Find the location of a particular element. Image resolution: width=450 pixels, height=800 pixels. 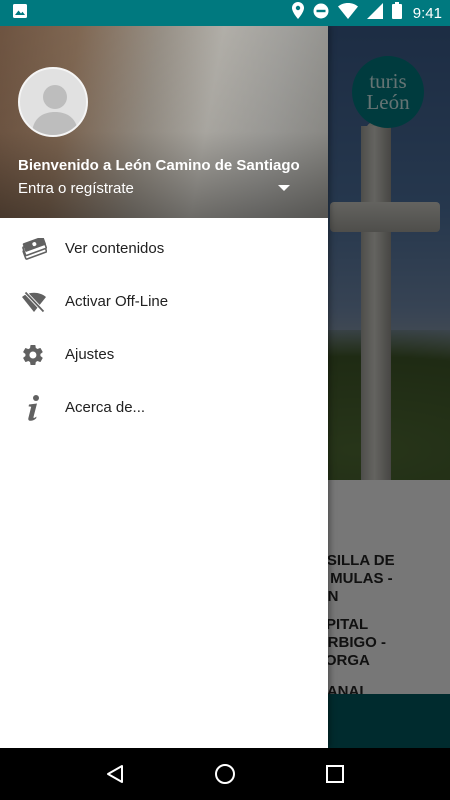

menu-item-ver-contenidos: Ver contenidos is located at coordinates (164, 248).